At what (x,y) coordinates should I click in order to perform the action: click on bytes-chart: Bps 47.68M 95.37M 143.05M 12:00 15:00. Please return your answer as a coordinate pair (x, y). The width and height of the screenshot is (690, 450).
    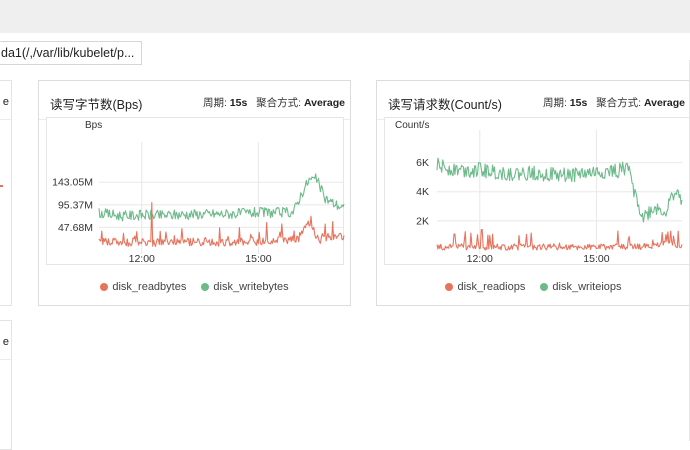
    Looking at the image, I should click on (196, 191).